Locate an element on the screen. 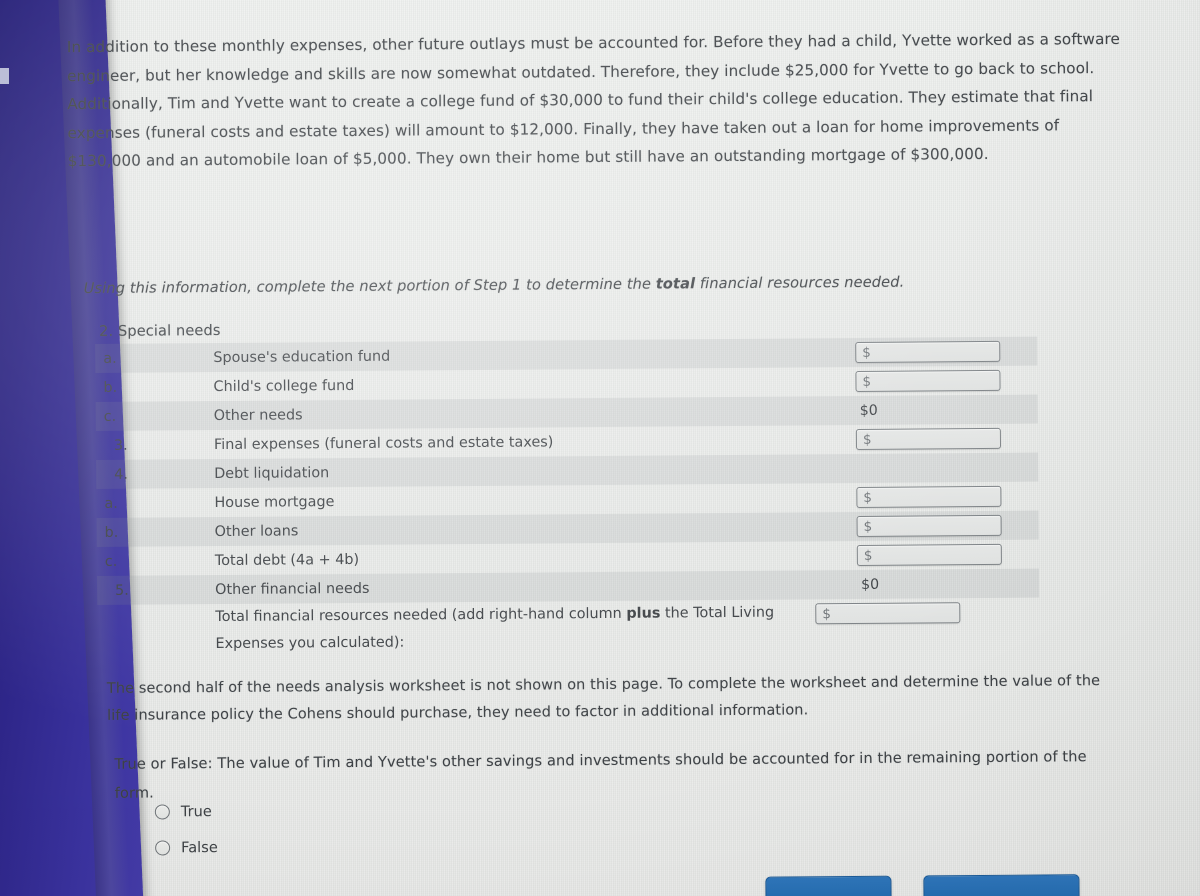 Image resolution: width=1200 pixels, height=896 pixels. radio-option-label: True is located at coordinates (196, 811).